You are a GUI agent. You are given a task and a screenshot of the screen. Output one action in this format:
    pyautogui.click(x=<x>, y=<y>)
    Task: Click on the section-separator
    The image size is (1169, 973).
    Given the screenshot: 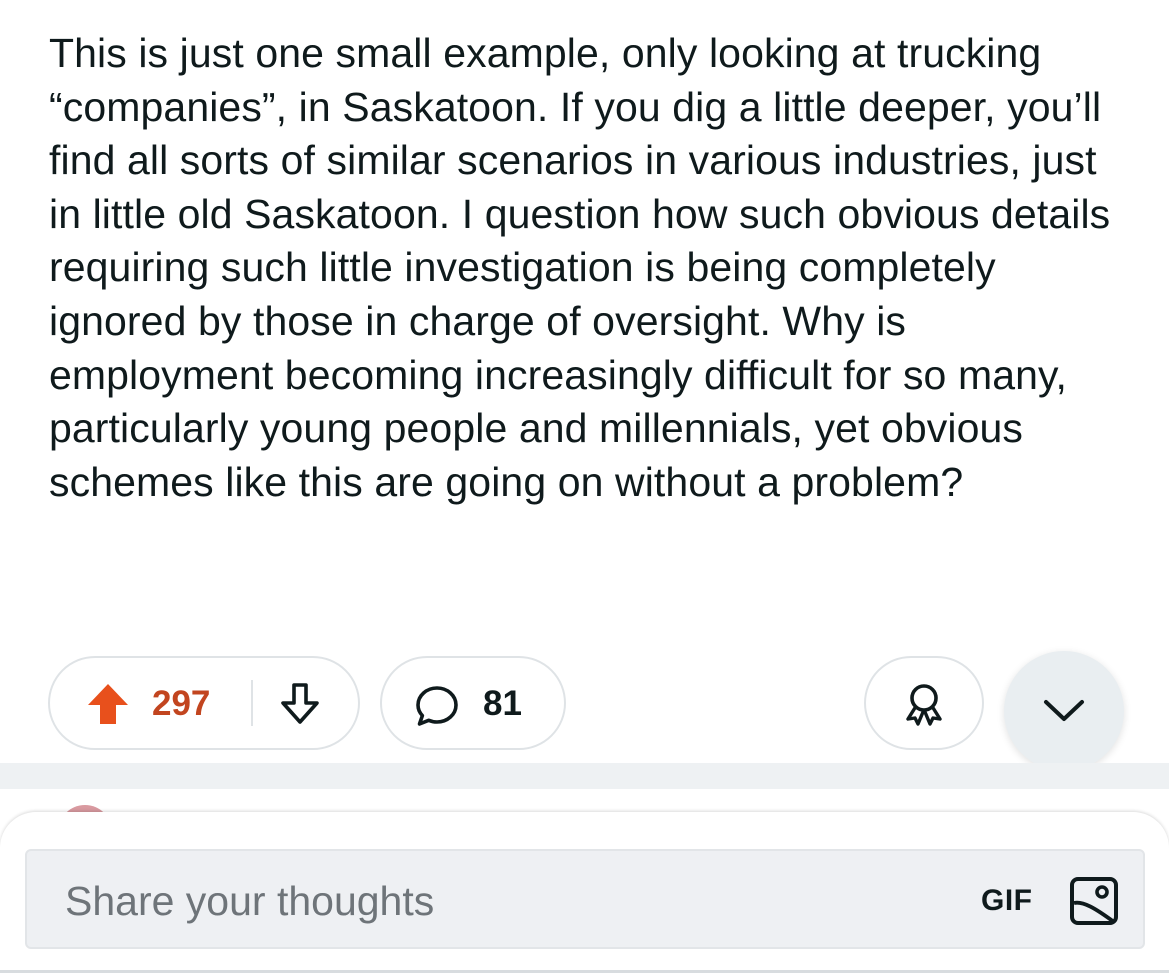 What is the action you would take?
    pyautogui.click(x=584, y=776)
    